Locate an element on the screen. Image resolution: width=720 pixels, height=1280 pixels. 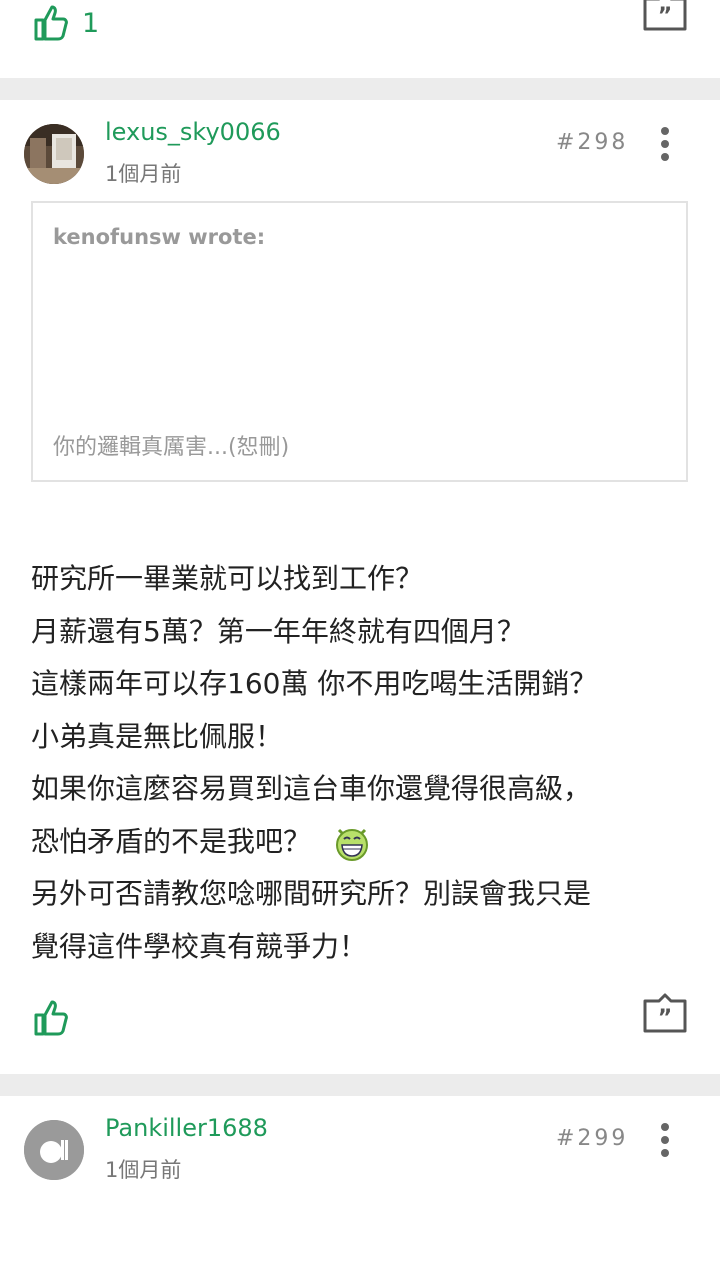
username: lexus_sky0066 is located at coordinates (193, 132).